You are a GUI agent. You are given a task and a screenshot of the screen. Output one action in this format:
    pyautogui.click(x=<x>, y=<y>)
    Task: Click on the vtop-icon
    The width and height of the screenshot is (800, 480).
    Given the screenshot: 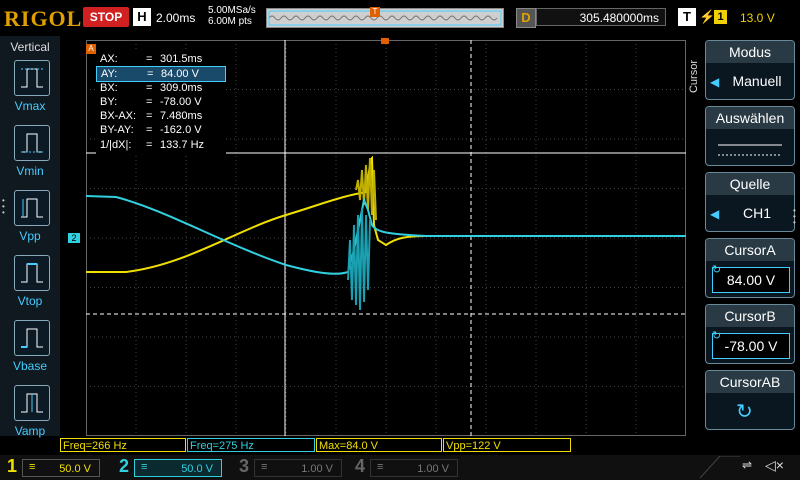 What is the action you would take?
    pyautogui.click(x=32, y=273)
    